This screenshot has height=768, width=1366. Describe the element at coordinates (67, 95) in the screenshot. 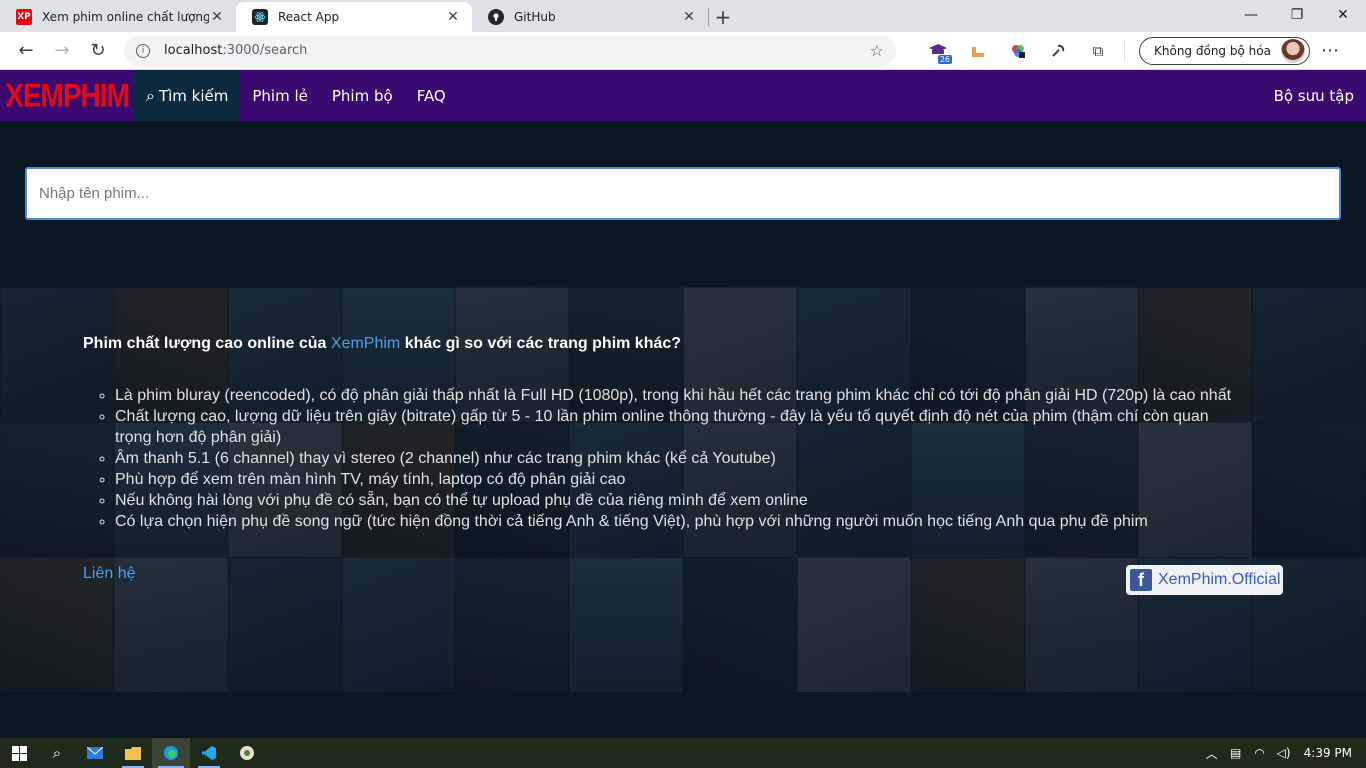

I see `site-logo: XEMPHIM` at that location.